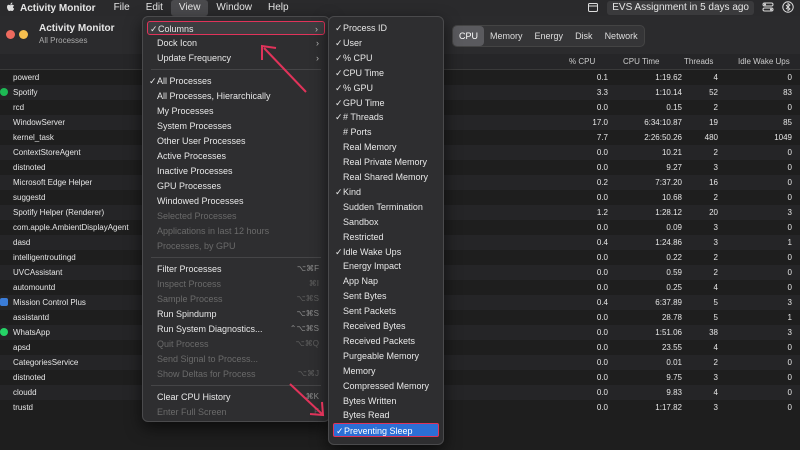 The height and width of the screenshot is (450, 800). Describe the element at coordinates (386, 43) in the screenshot. I see `column-option-user: ✓ User` at that location.